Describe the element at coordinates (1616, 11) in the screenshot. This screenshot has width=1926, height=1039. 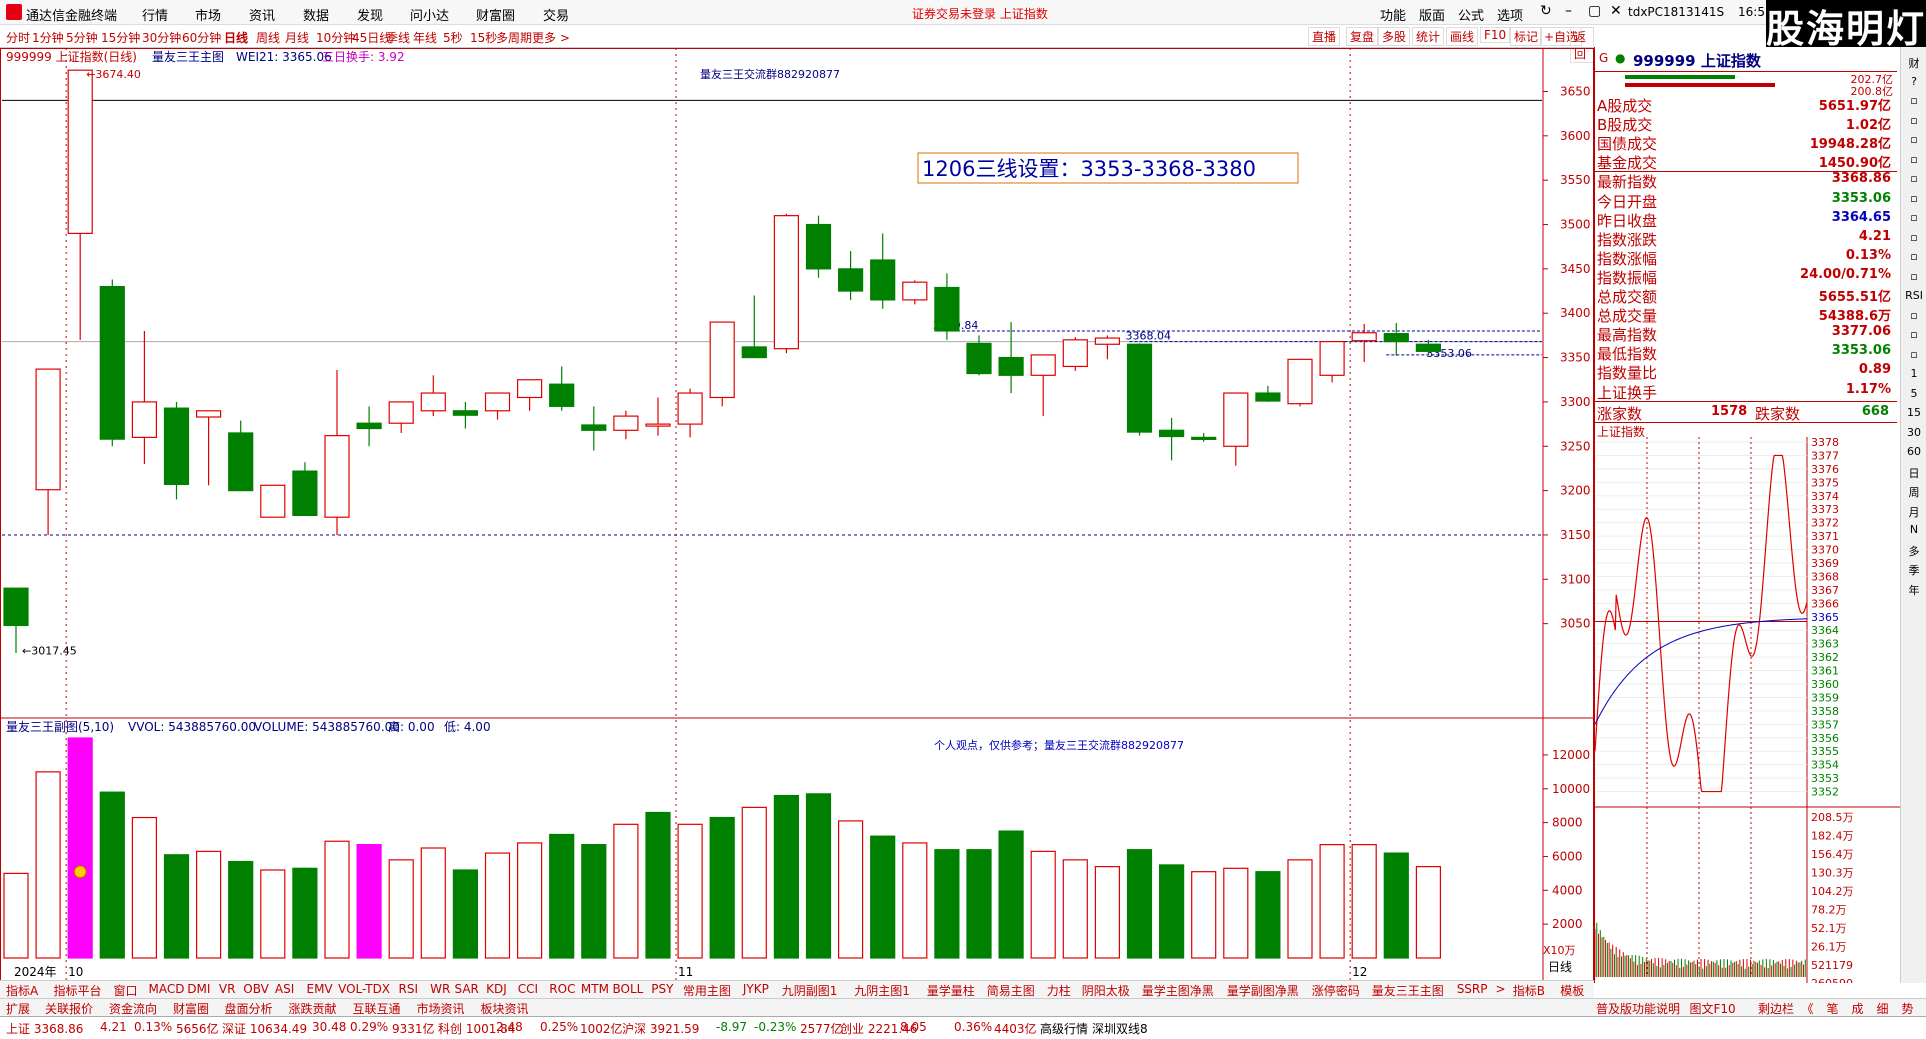
I see `close-icon: ✕` at that location.